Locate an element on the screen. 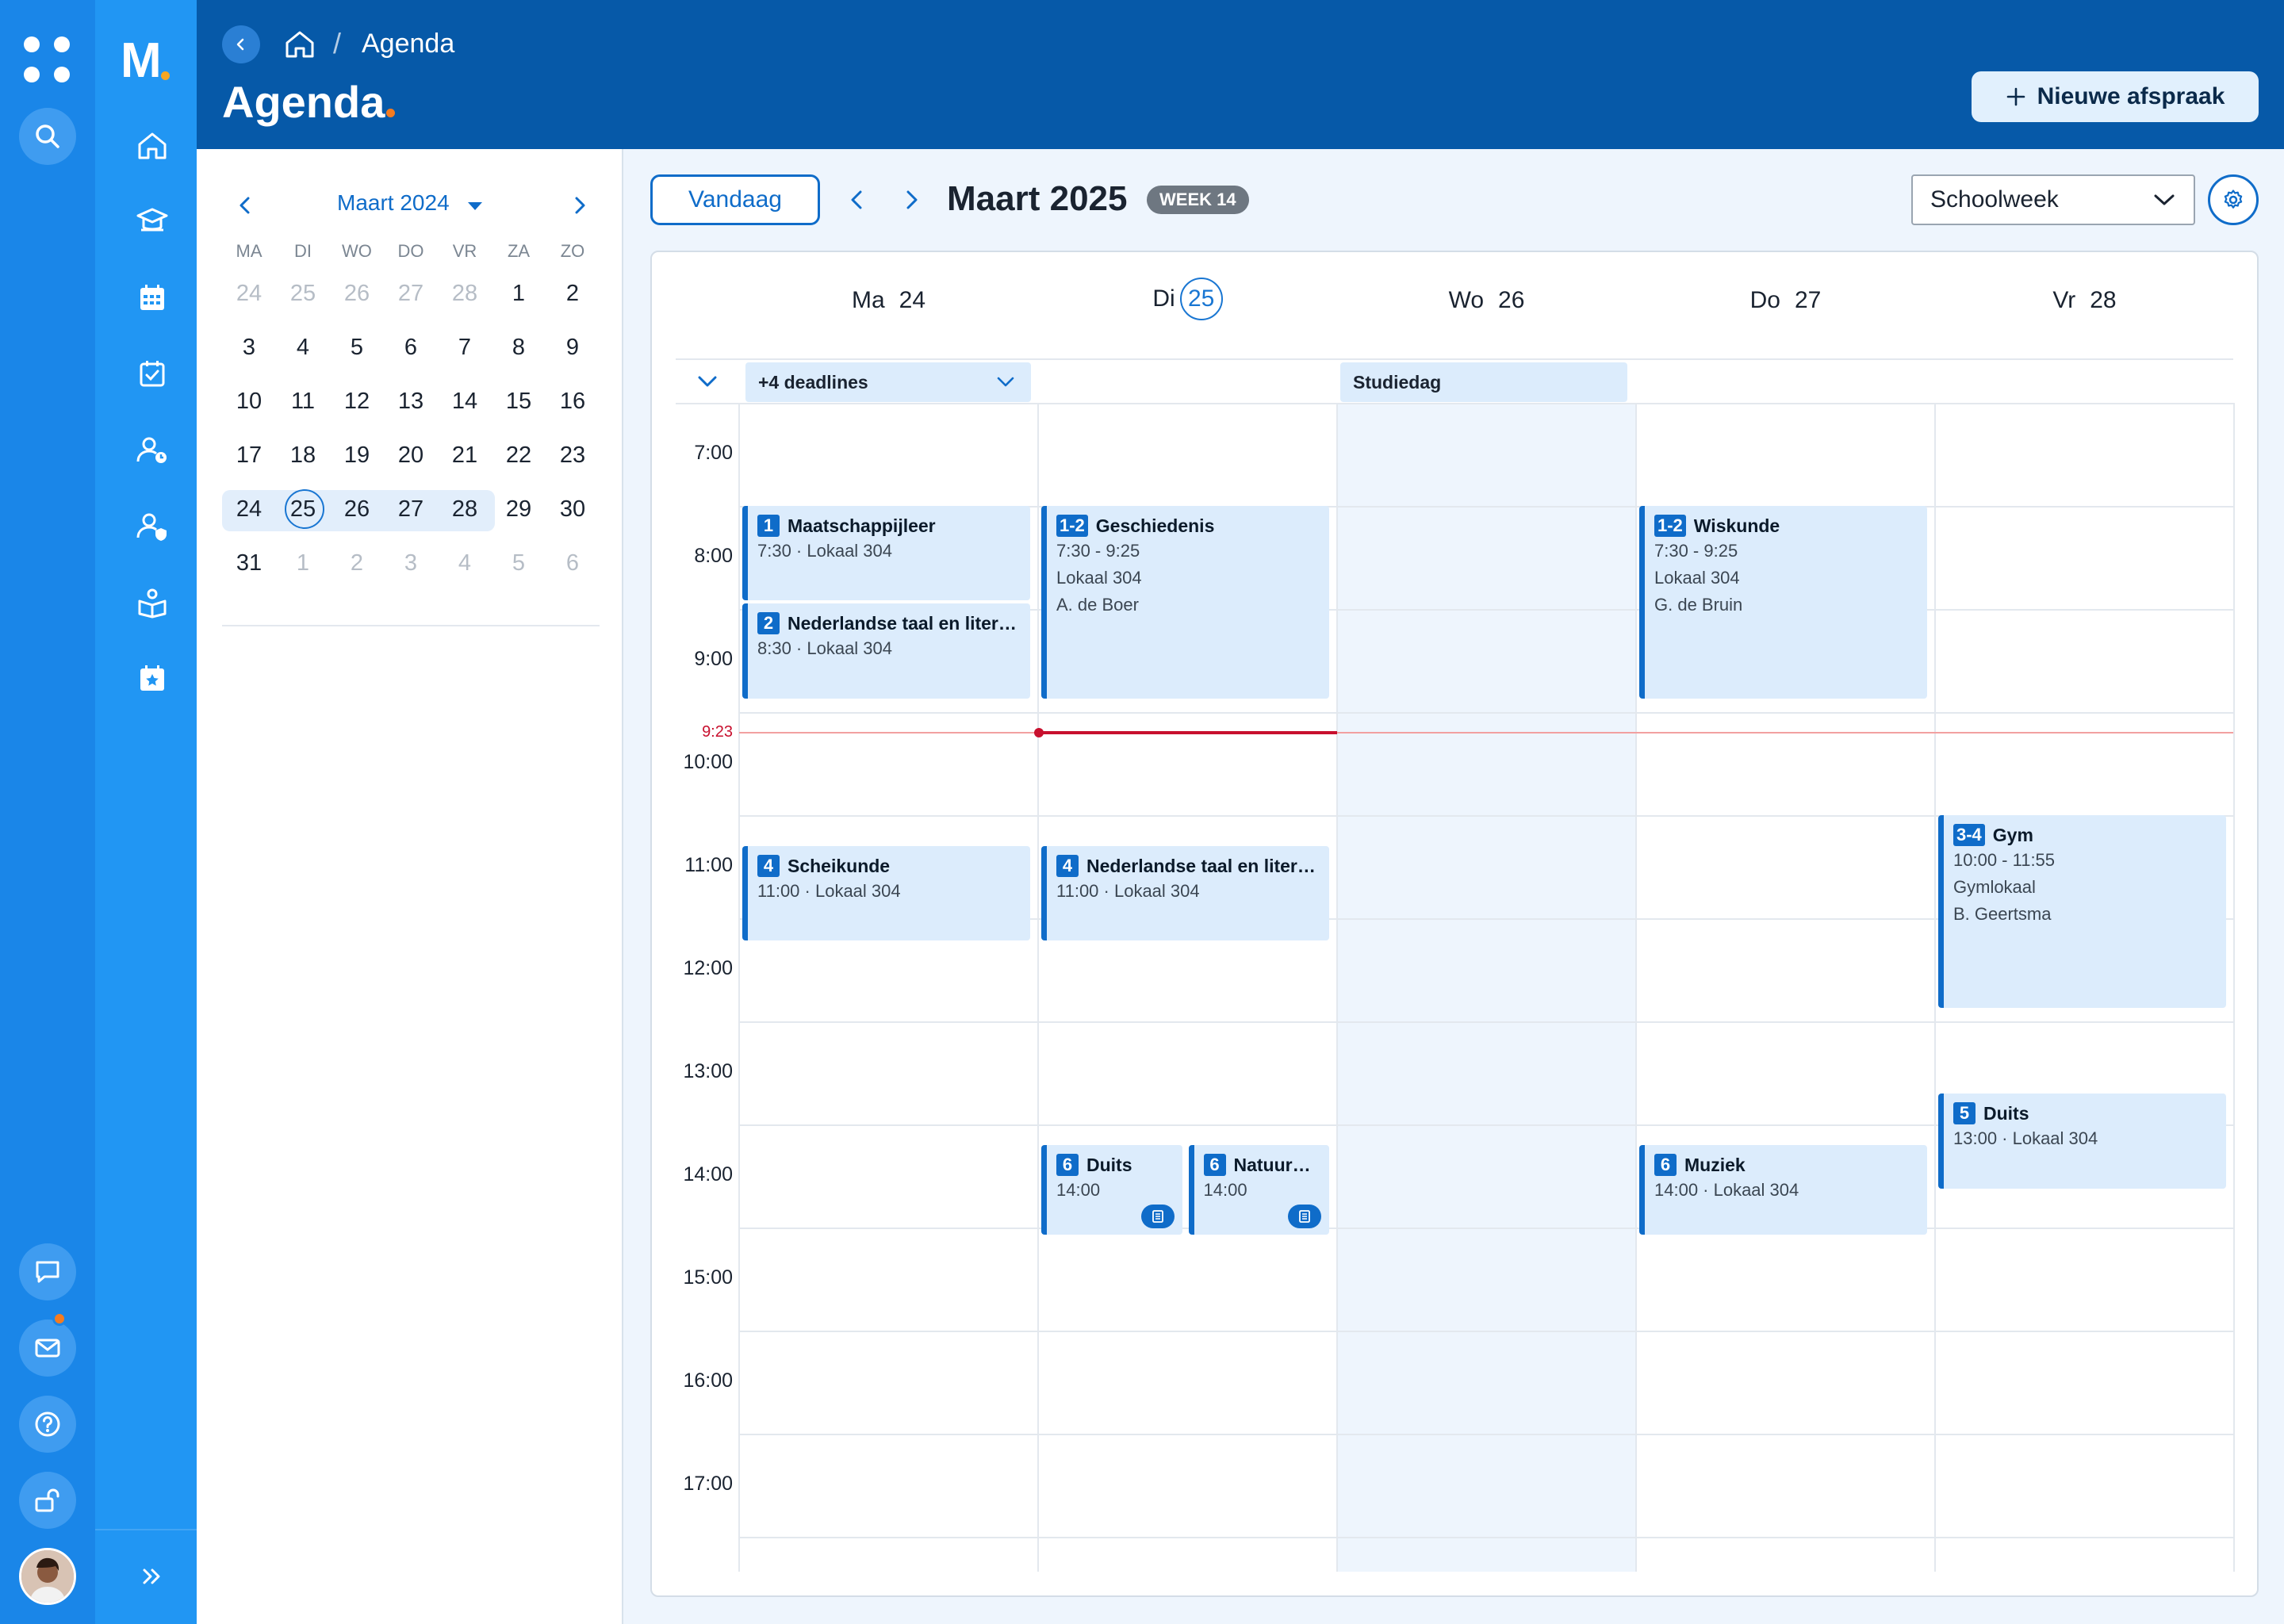  day-name: Di is located at coordinates (1163, 298).